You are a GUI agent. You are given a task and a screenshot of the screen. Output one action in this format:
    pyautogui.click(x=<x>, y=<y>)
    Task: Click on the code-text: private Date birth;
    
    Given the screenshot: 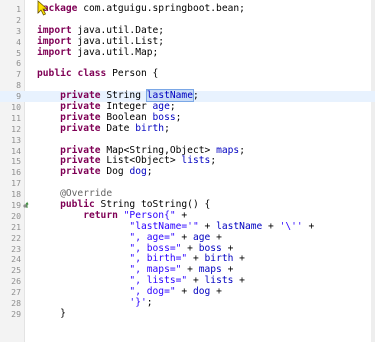 What is the action you would take?
    pyautogui.click(x=103, y=129)
    